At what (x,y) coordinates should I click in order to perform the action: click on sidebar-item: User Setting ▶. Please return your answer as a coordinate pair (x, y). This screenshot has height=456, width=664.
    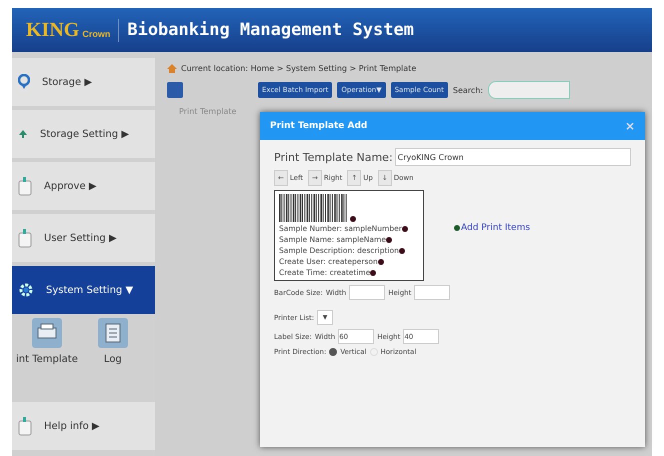
    Looking at the image, I should click on (83, 238).